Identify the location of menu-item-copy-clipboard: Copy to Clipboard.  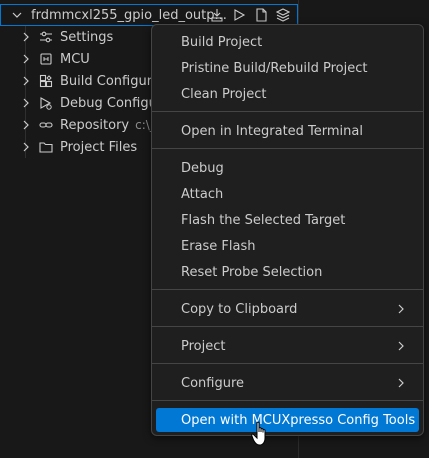
(287, 309).